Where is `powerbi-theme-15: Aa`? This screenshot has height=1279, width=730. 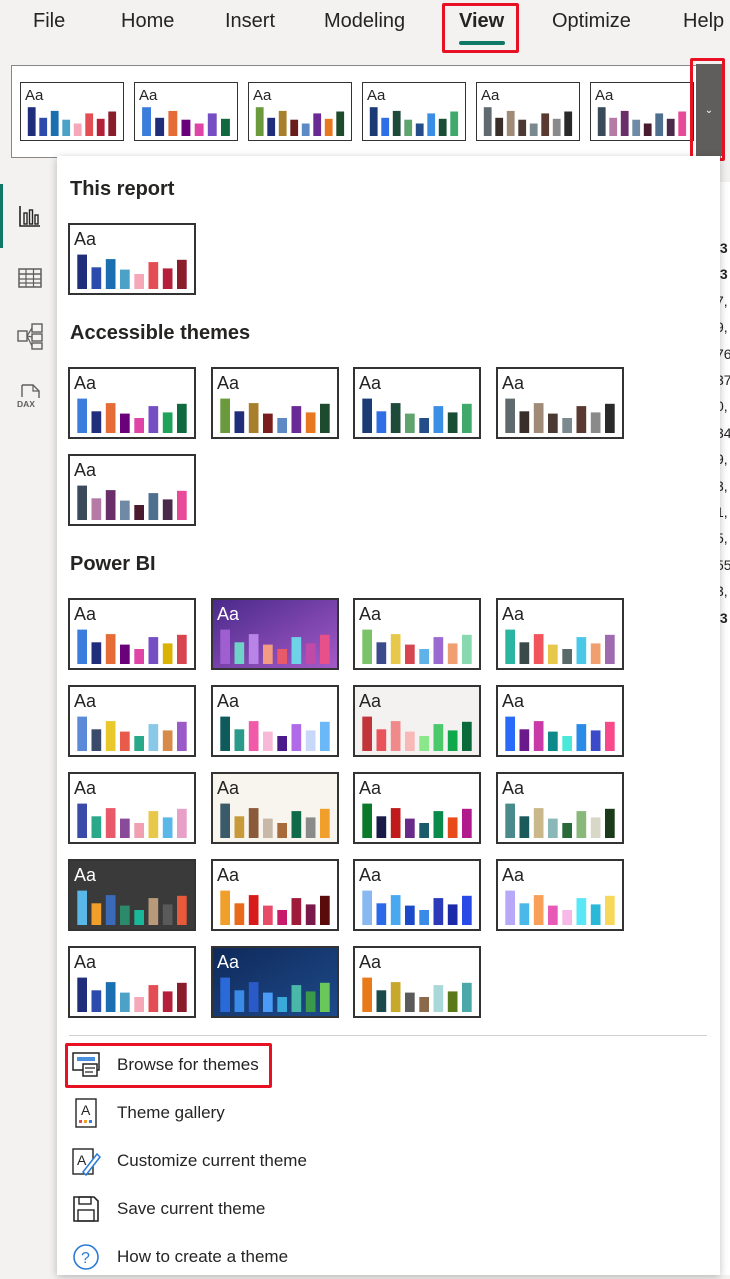
powerbi-theme-15: Aa is located at coordinates (417, 895).